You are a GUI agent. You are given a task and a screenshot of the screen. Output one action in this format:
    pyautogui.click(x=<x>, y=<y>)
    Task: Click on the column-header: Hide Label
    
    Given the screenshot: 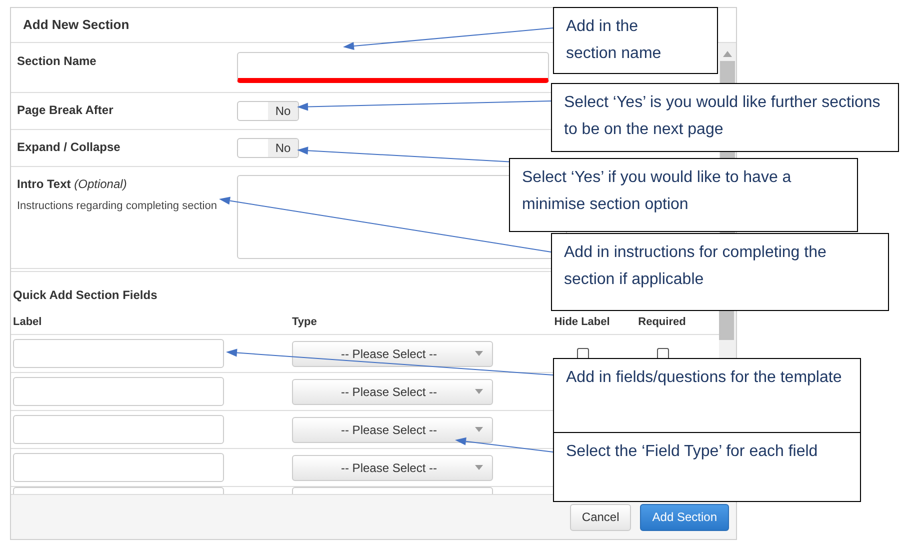 What is the action you would take?
    pyautogui.click(x=582, y=322)
    